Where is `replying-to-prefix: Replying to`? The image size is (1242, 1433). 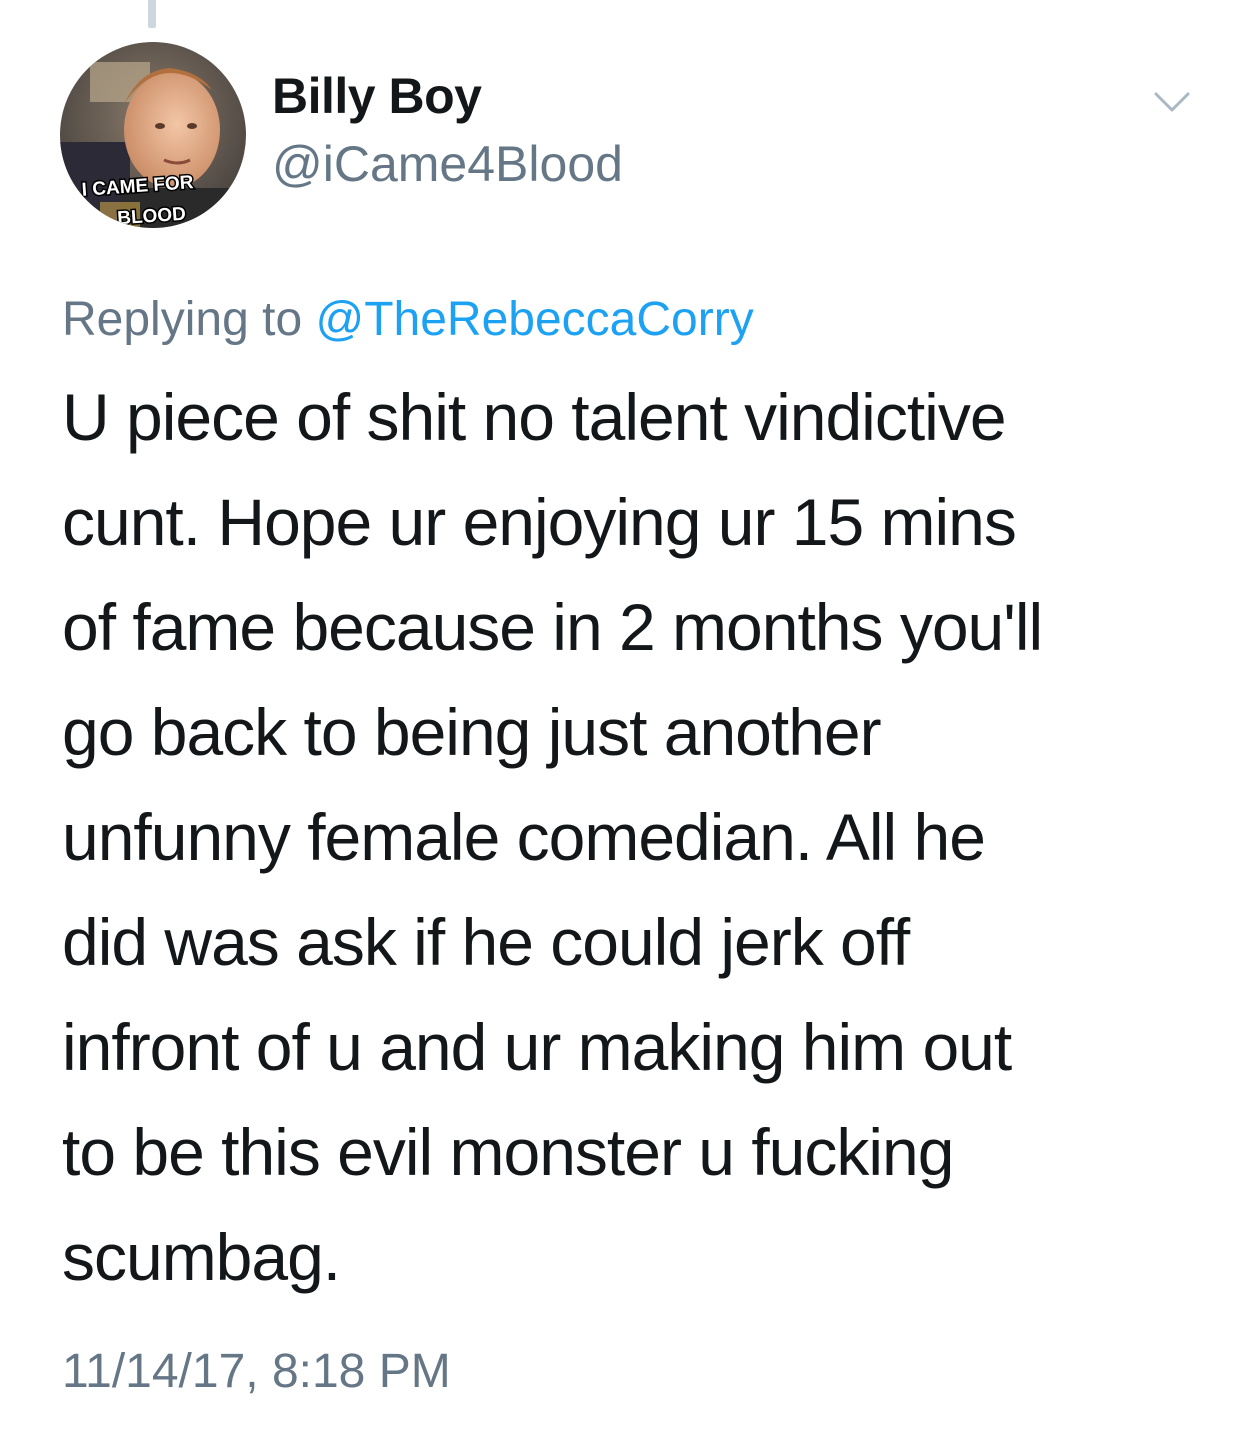 replying-to-prefix: Replying to is located at coordinates (189, 319).